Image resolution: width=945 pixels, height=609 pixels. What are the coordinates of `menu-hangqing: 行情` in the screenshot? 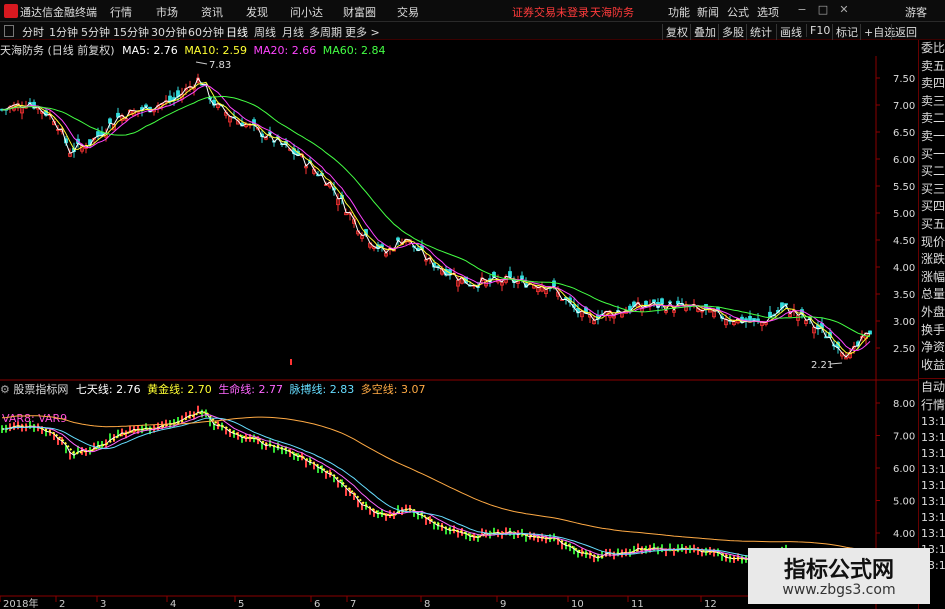 It's located at (121, 12).